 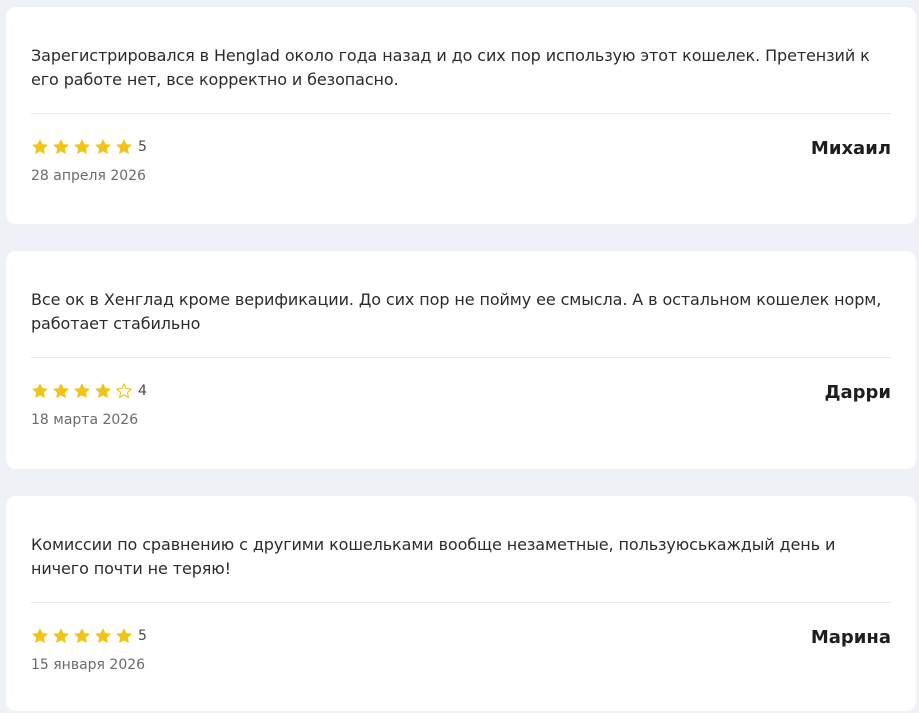 What do you see at coordinates (124, 391) in the screenshot?
I see `star-outline-icon` at bounding box center [124, 391].